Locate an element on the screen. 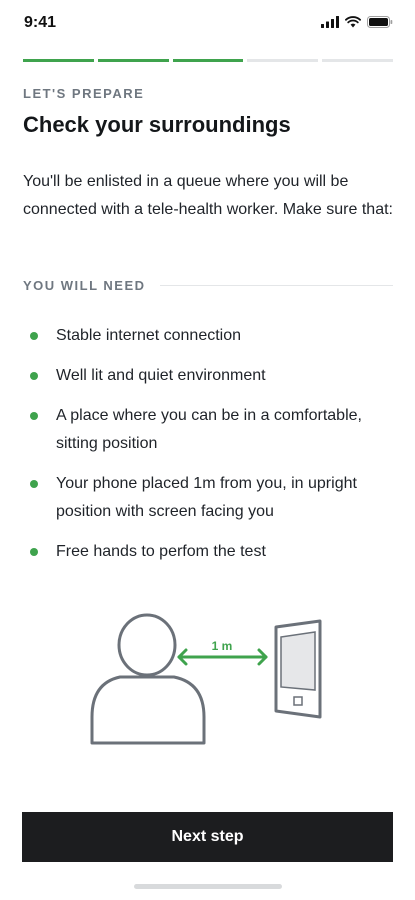 This screenshot has width=415, height=900. signal-icon is located at coordinates (330, 22).